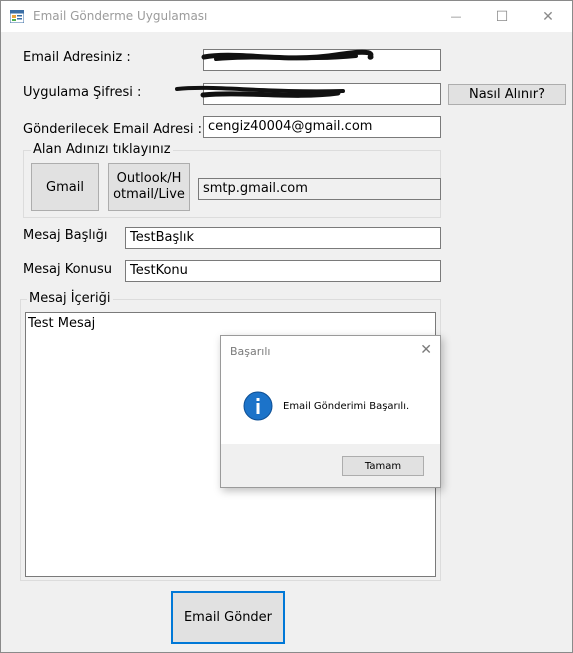  I want to click on minimize-icon: —, so click(456, 16).